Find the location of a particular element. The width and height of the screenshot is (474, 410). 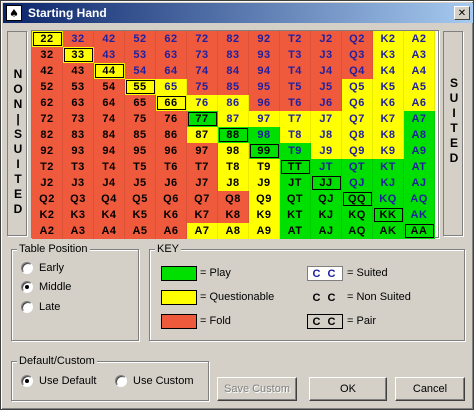

hand-cell-non-suited: K2 is located at coordinates (47, 215).